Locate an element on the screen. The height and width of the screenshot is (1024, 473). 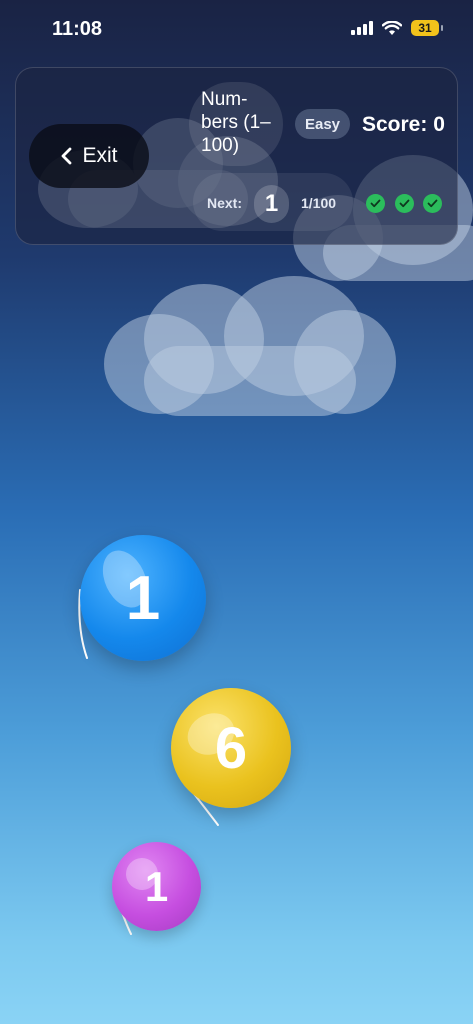
chevron-left-icon is located at coordinates (67, 156).